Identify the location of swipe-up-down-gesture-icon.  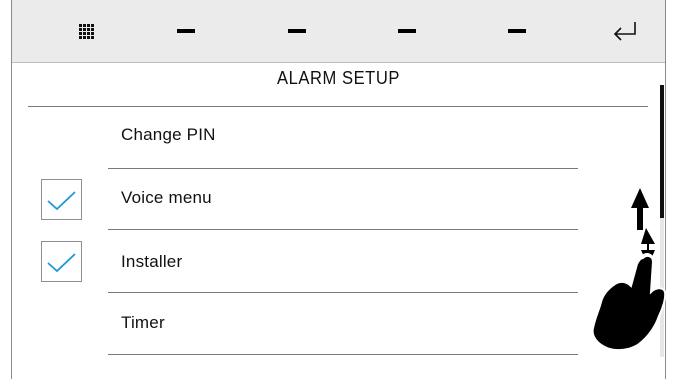
(629, 270).